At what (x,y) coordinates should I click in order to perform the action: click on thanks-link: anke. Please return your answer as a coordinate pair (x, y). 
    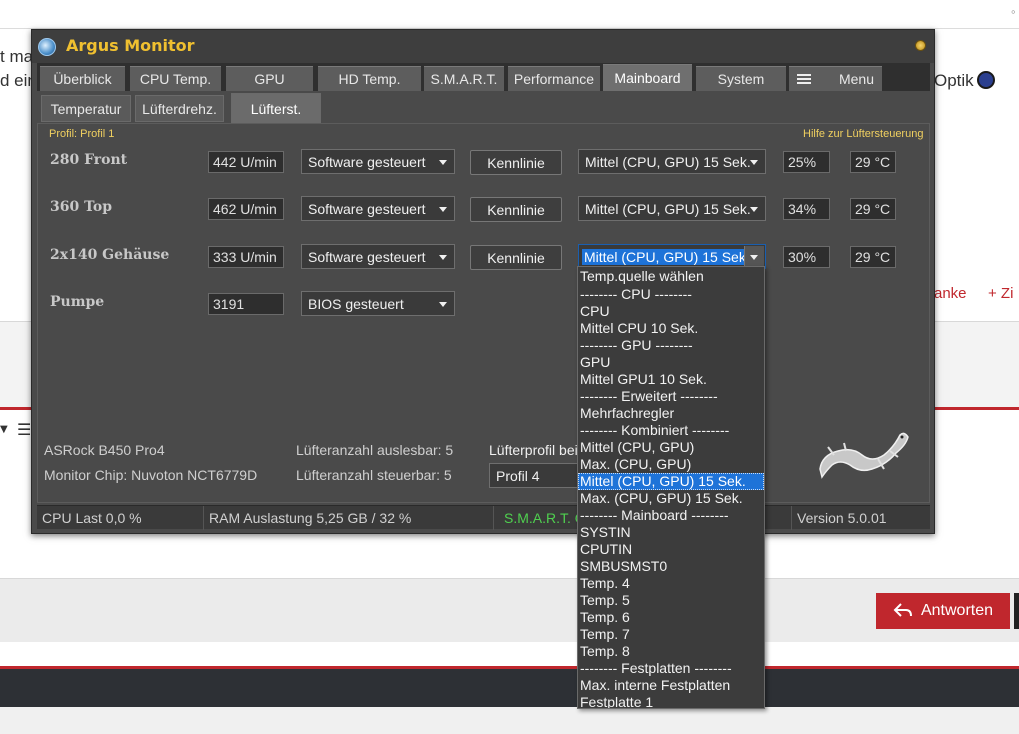
    Looking at the image, I should click on (950, 293).